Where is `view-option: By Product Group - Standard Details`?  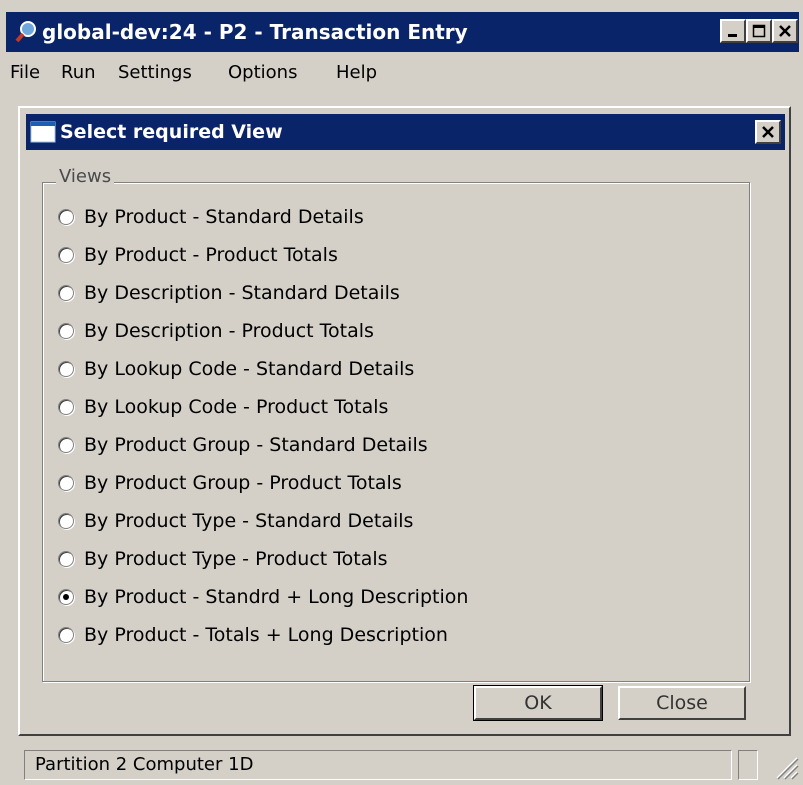 view-option: By Product Group - Standard Details is located at coordinates (243, 445).